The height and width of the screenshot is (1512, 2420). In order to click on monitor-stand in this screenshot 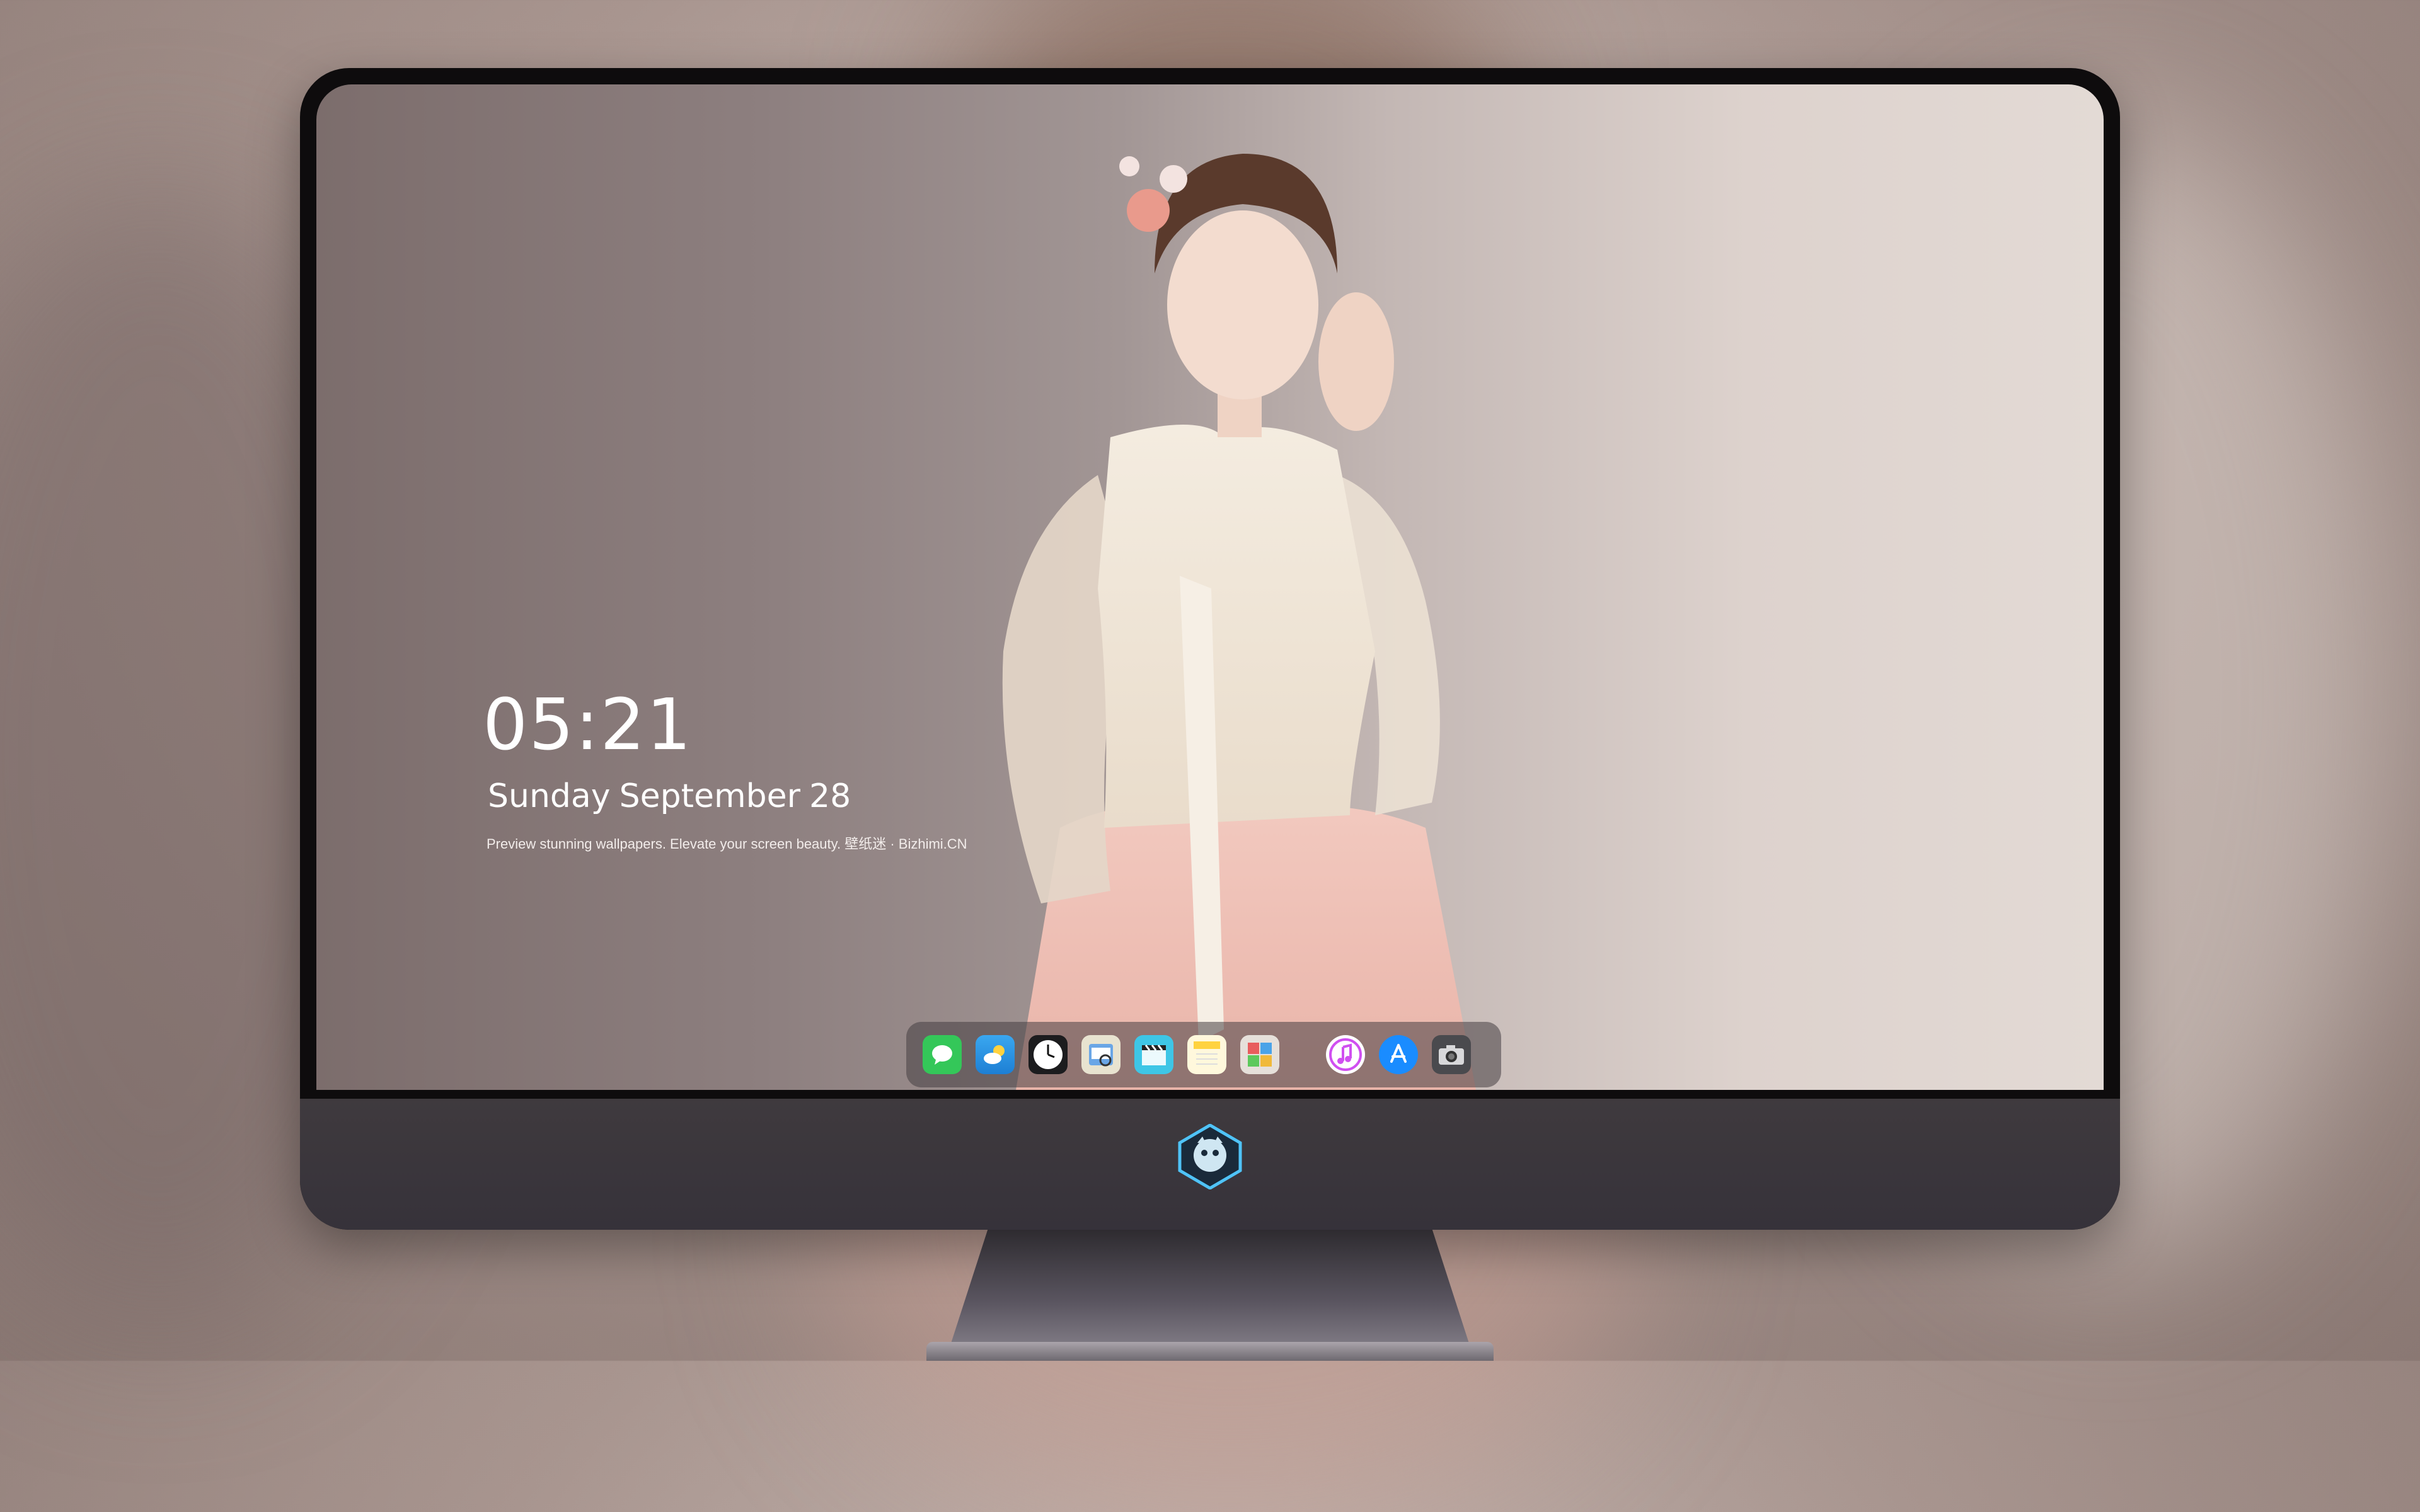, I will do `click(1210, 1295)`.